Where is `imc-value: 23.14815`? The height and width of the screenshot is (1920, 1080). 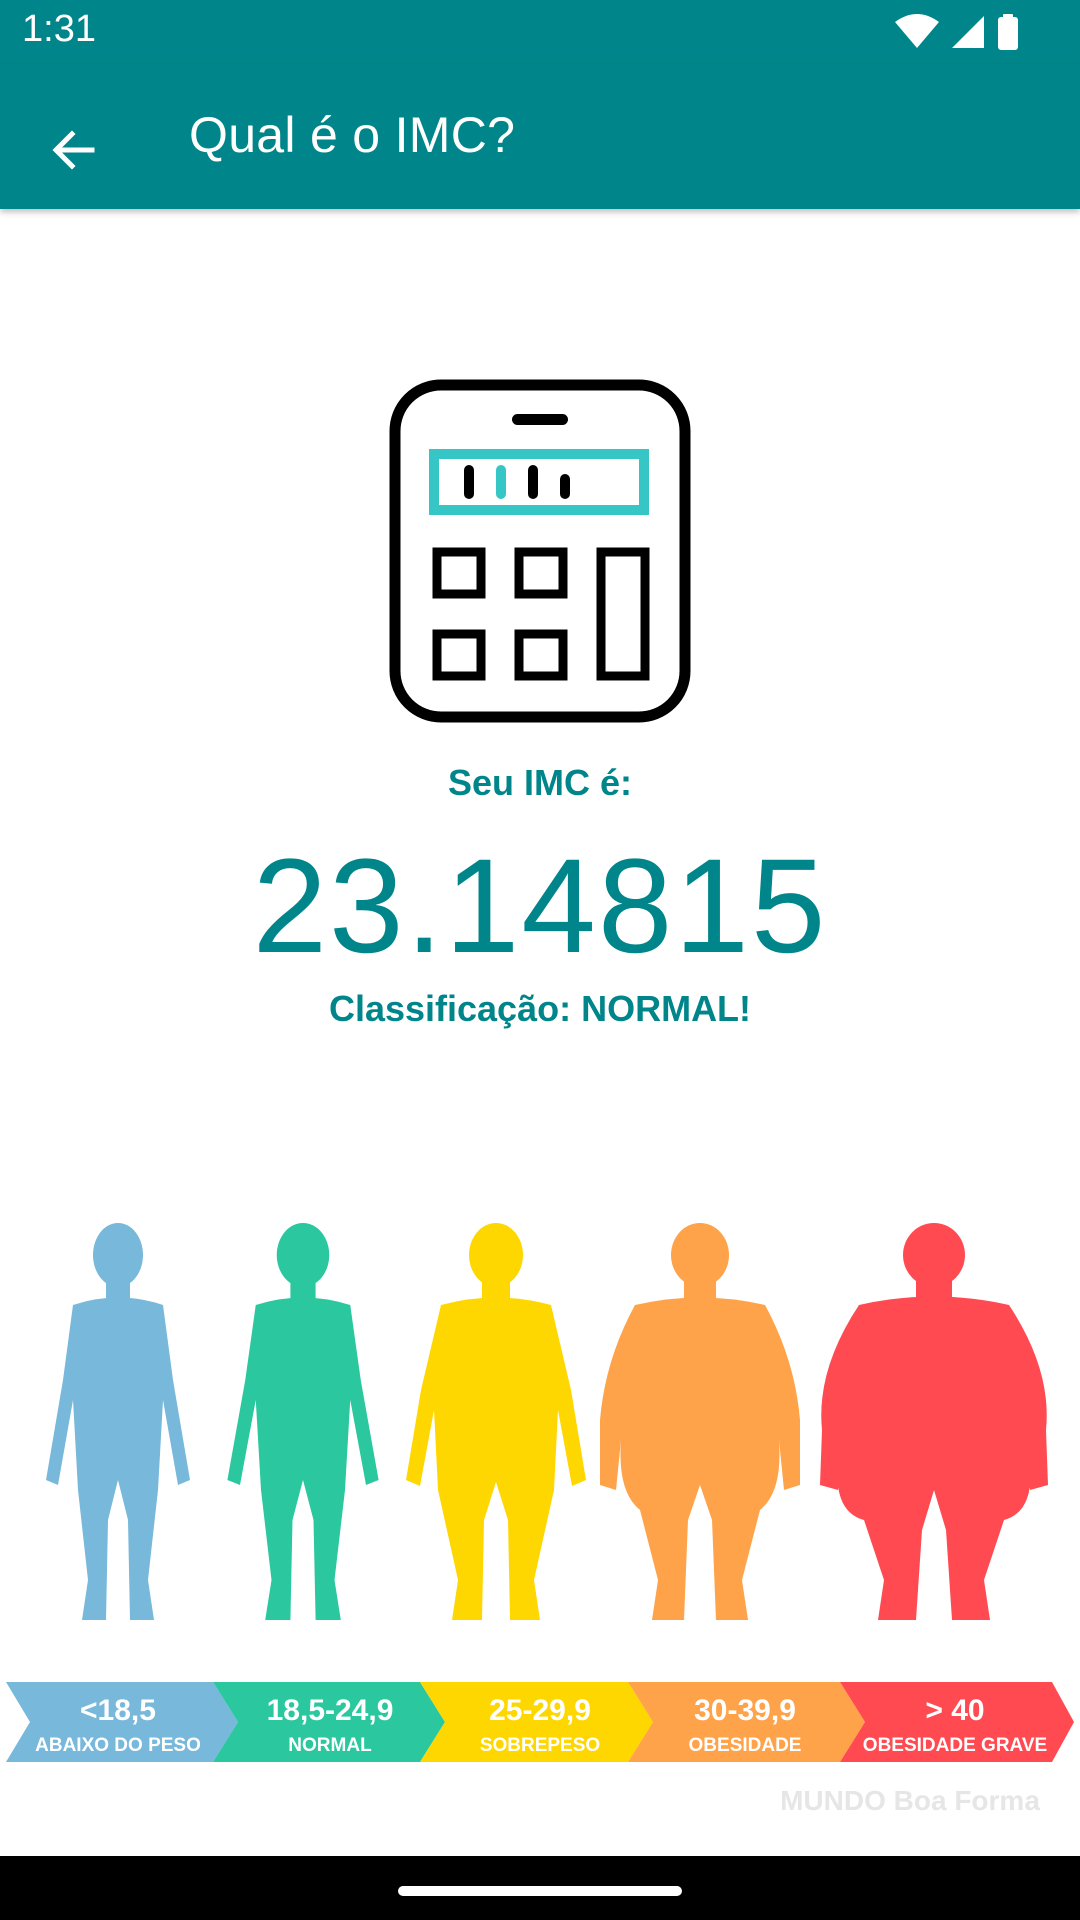
imc-value: 23.14815 is located at coordinates (540, 906).